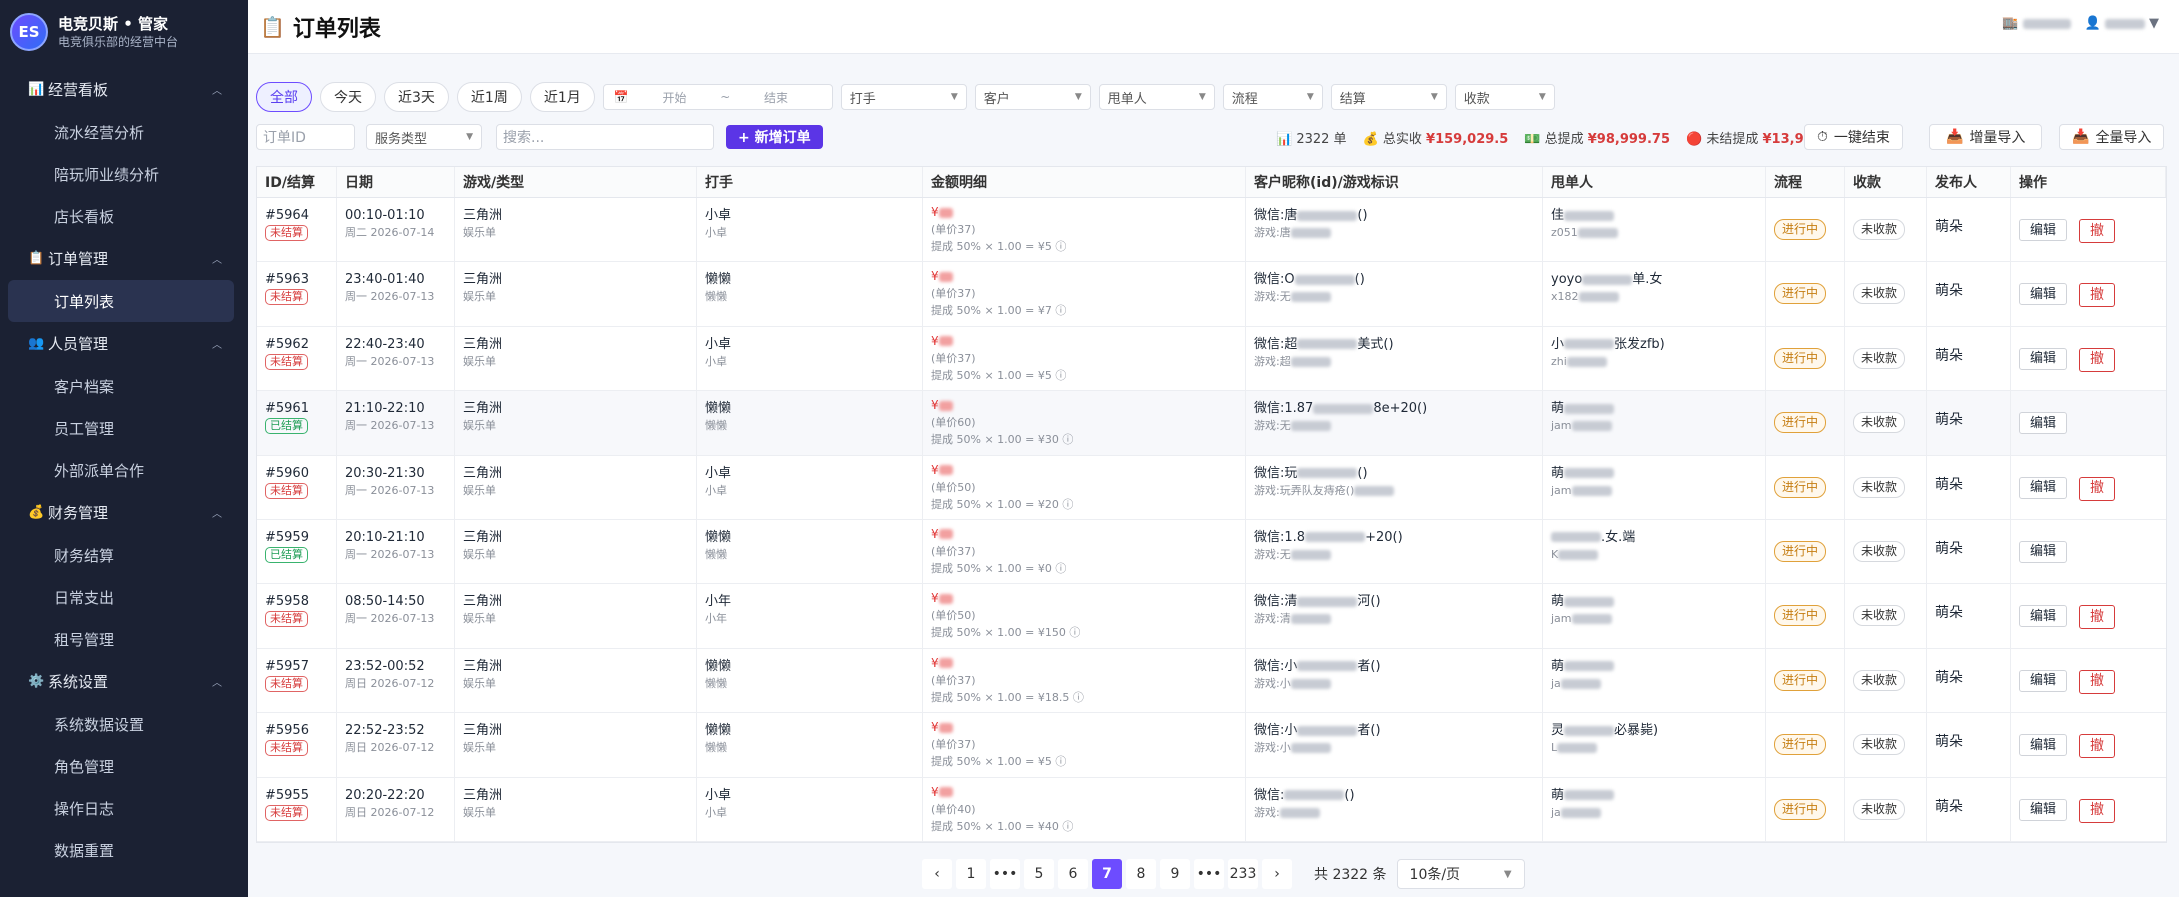  I want to click on sidebar-item: 数据重置, so click(124, 850).